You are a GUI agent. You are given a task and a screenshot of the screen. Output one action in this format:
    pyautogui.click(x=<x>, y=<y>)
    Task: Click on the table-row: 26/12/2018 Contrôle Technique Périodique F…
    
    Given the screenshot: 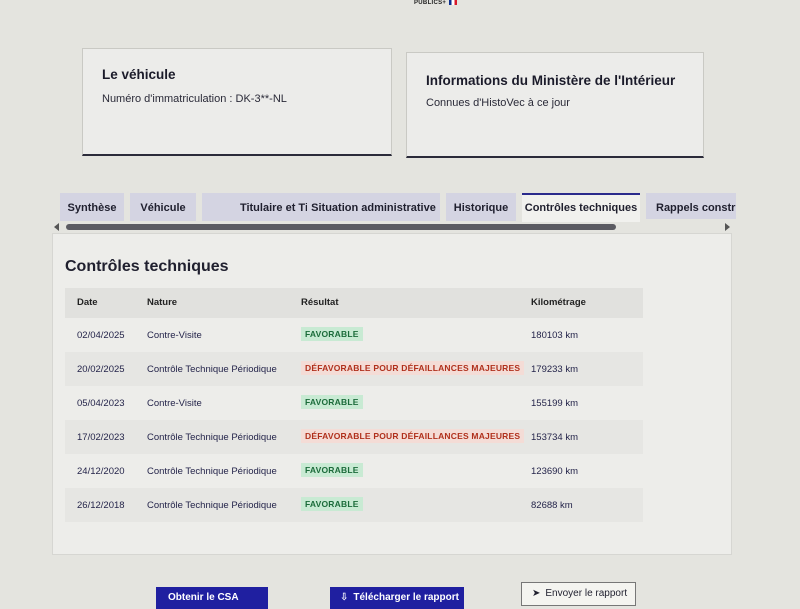 What is the action you would take?
    pyautogui.click(x=354, y=505)
    